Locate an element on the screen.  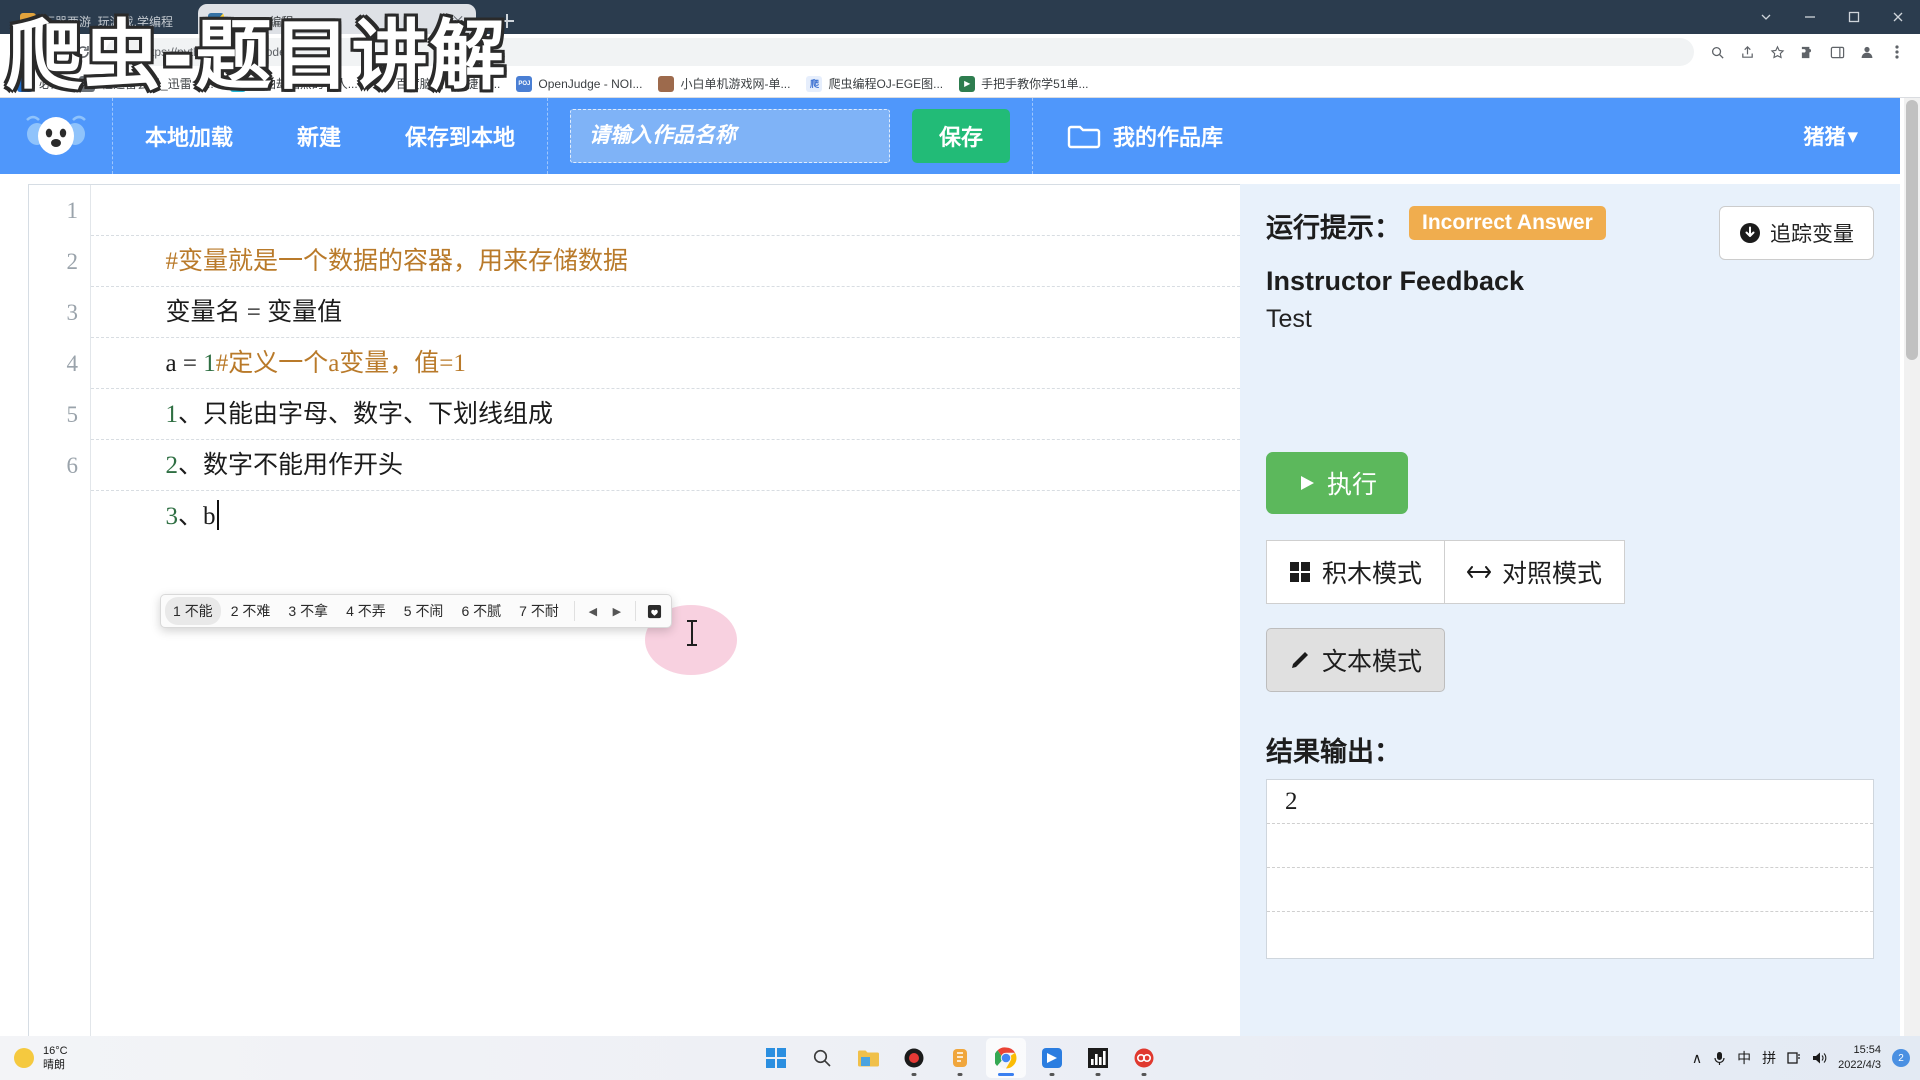
mic-icon is located at coordinates (1719, 1058).